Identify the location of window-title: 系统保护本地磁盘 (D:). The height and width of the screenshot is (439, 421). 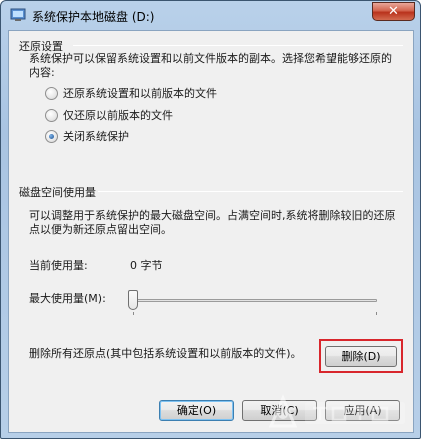
(93, 17).